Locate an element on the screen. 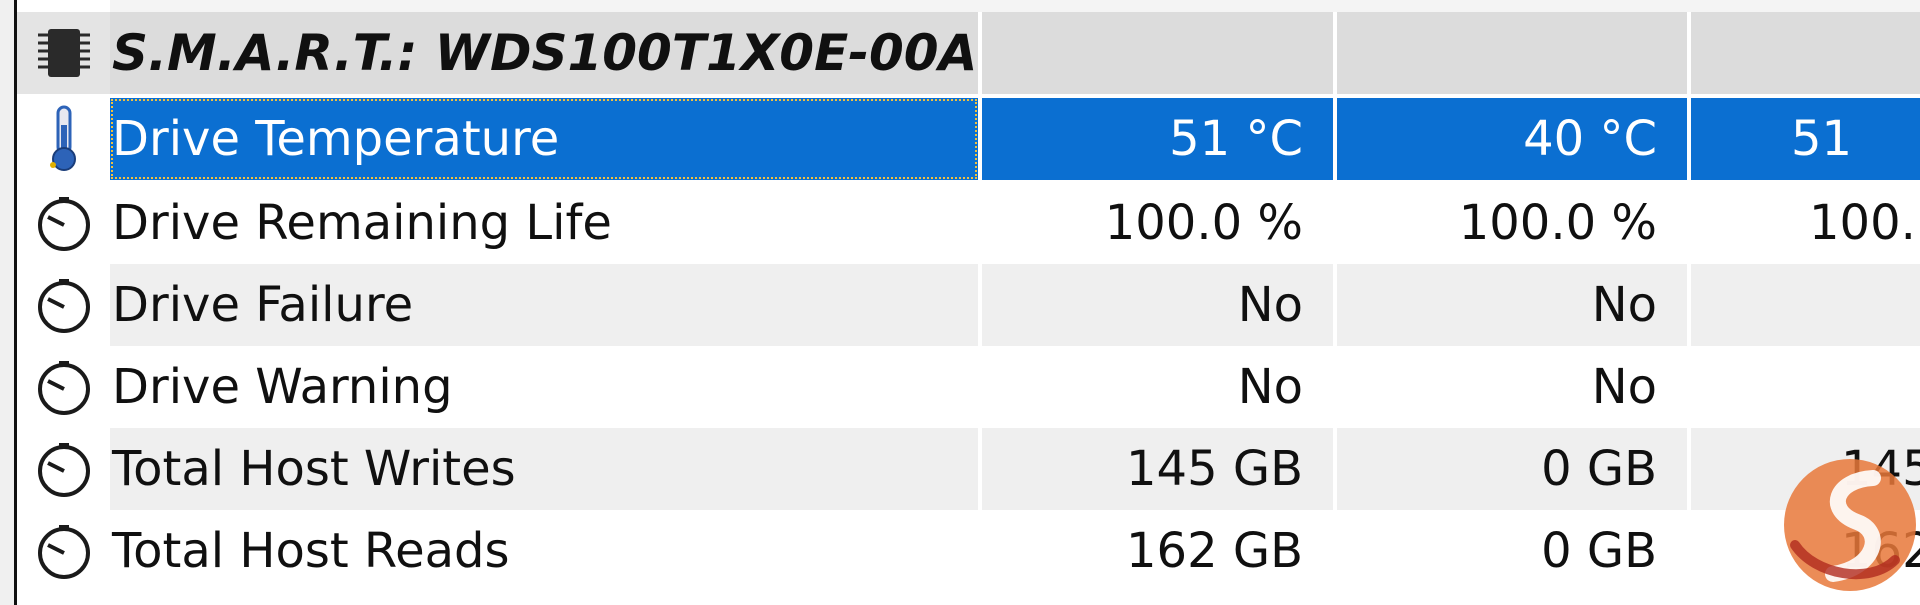  table-row: Total Host Reads 162 GB 0 GB 162 is located at coordinates (968, 551).